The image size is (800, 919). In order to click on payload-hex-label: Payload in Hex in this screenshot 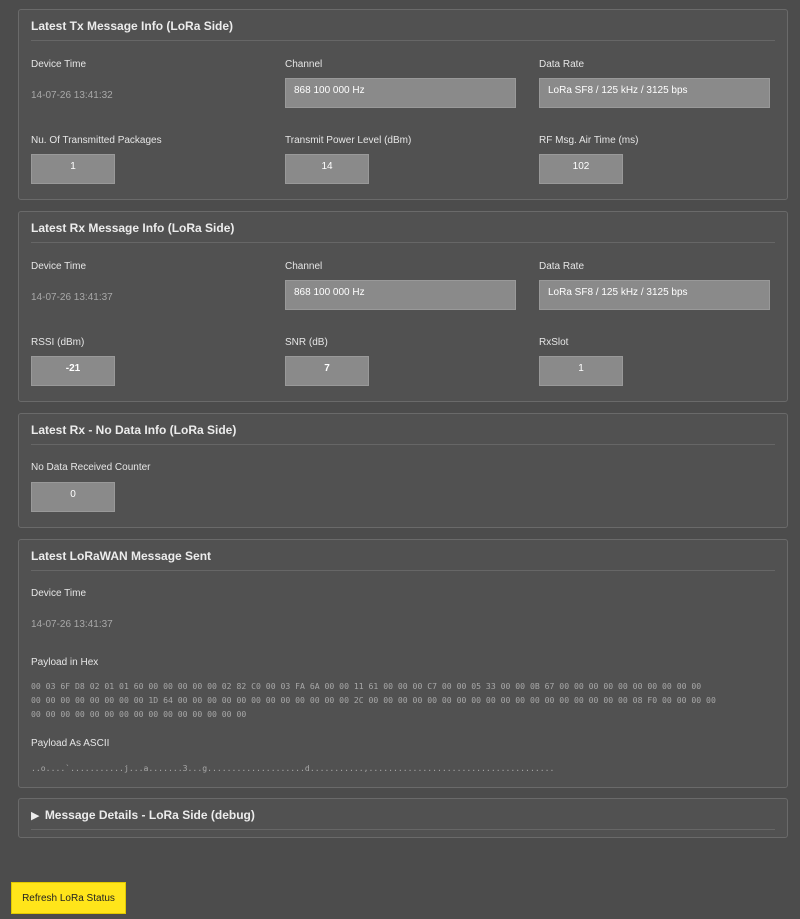, I will do `click(65, 662)`.